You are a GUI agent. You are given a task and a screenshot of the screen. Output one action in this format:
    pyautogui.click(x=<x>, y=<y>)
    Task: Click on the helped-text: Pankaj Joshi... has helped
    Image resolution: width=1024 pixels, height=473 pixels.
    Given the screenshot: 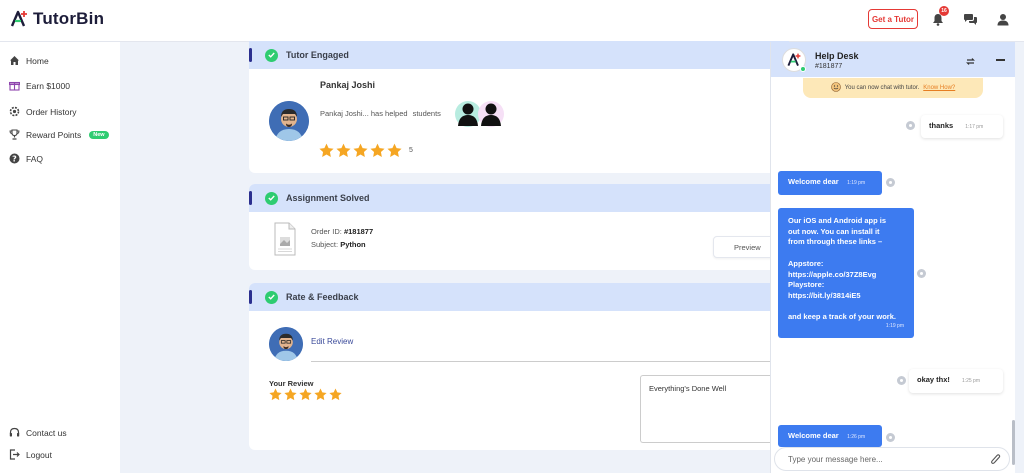 What is the action you would take?
    pyautogui.click(x=364, y=113)
    